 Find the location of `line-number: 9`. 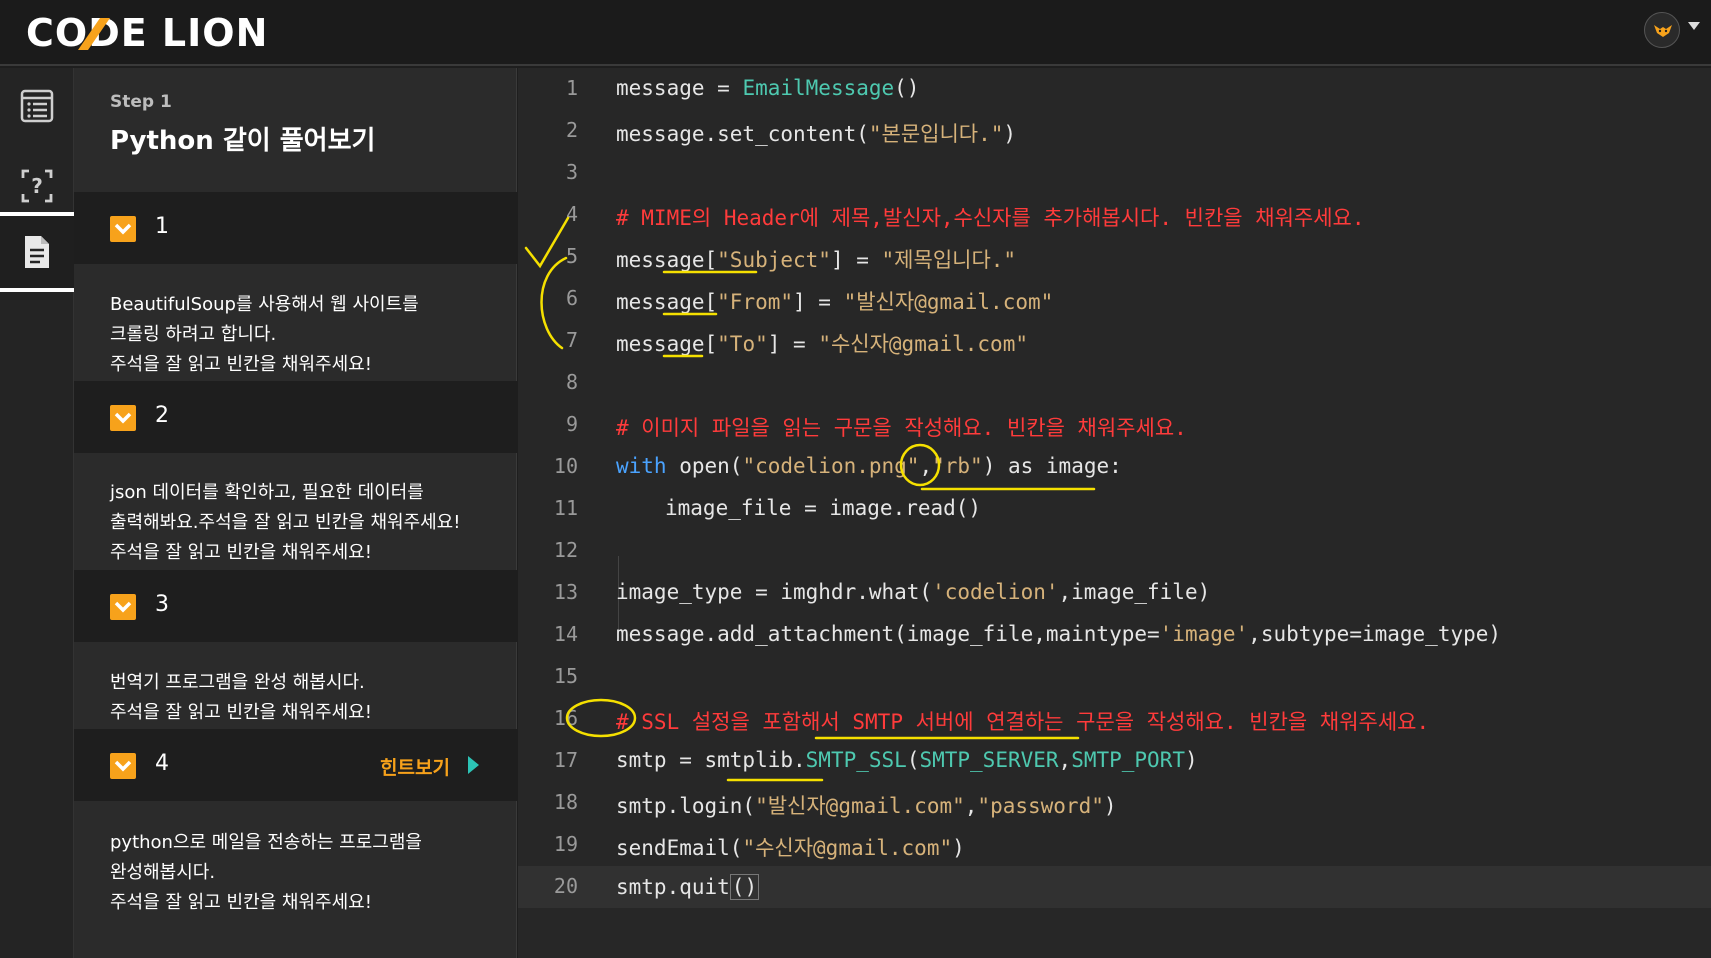

line-number: 9 is located at coordinates (571, 424).